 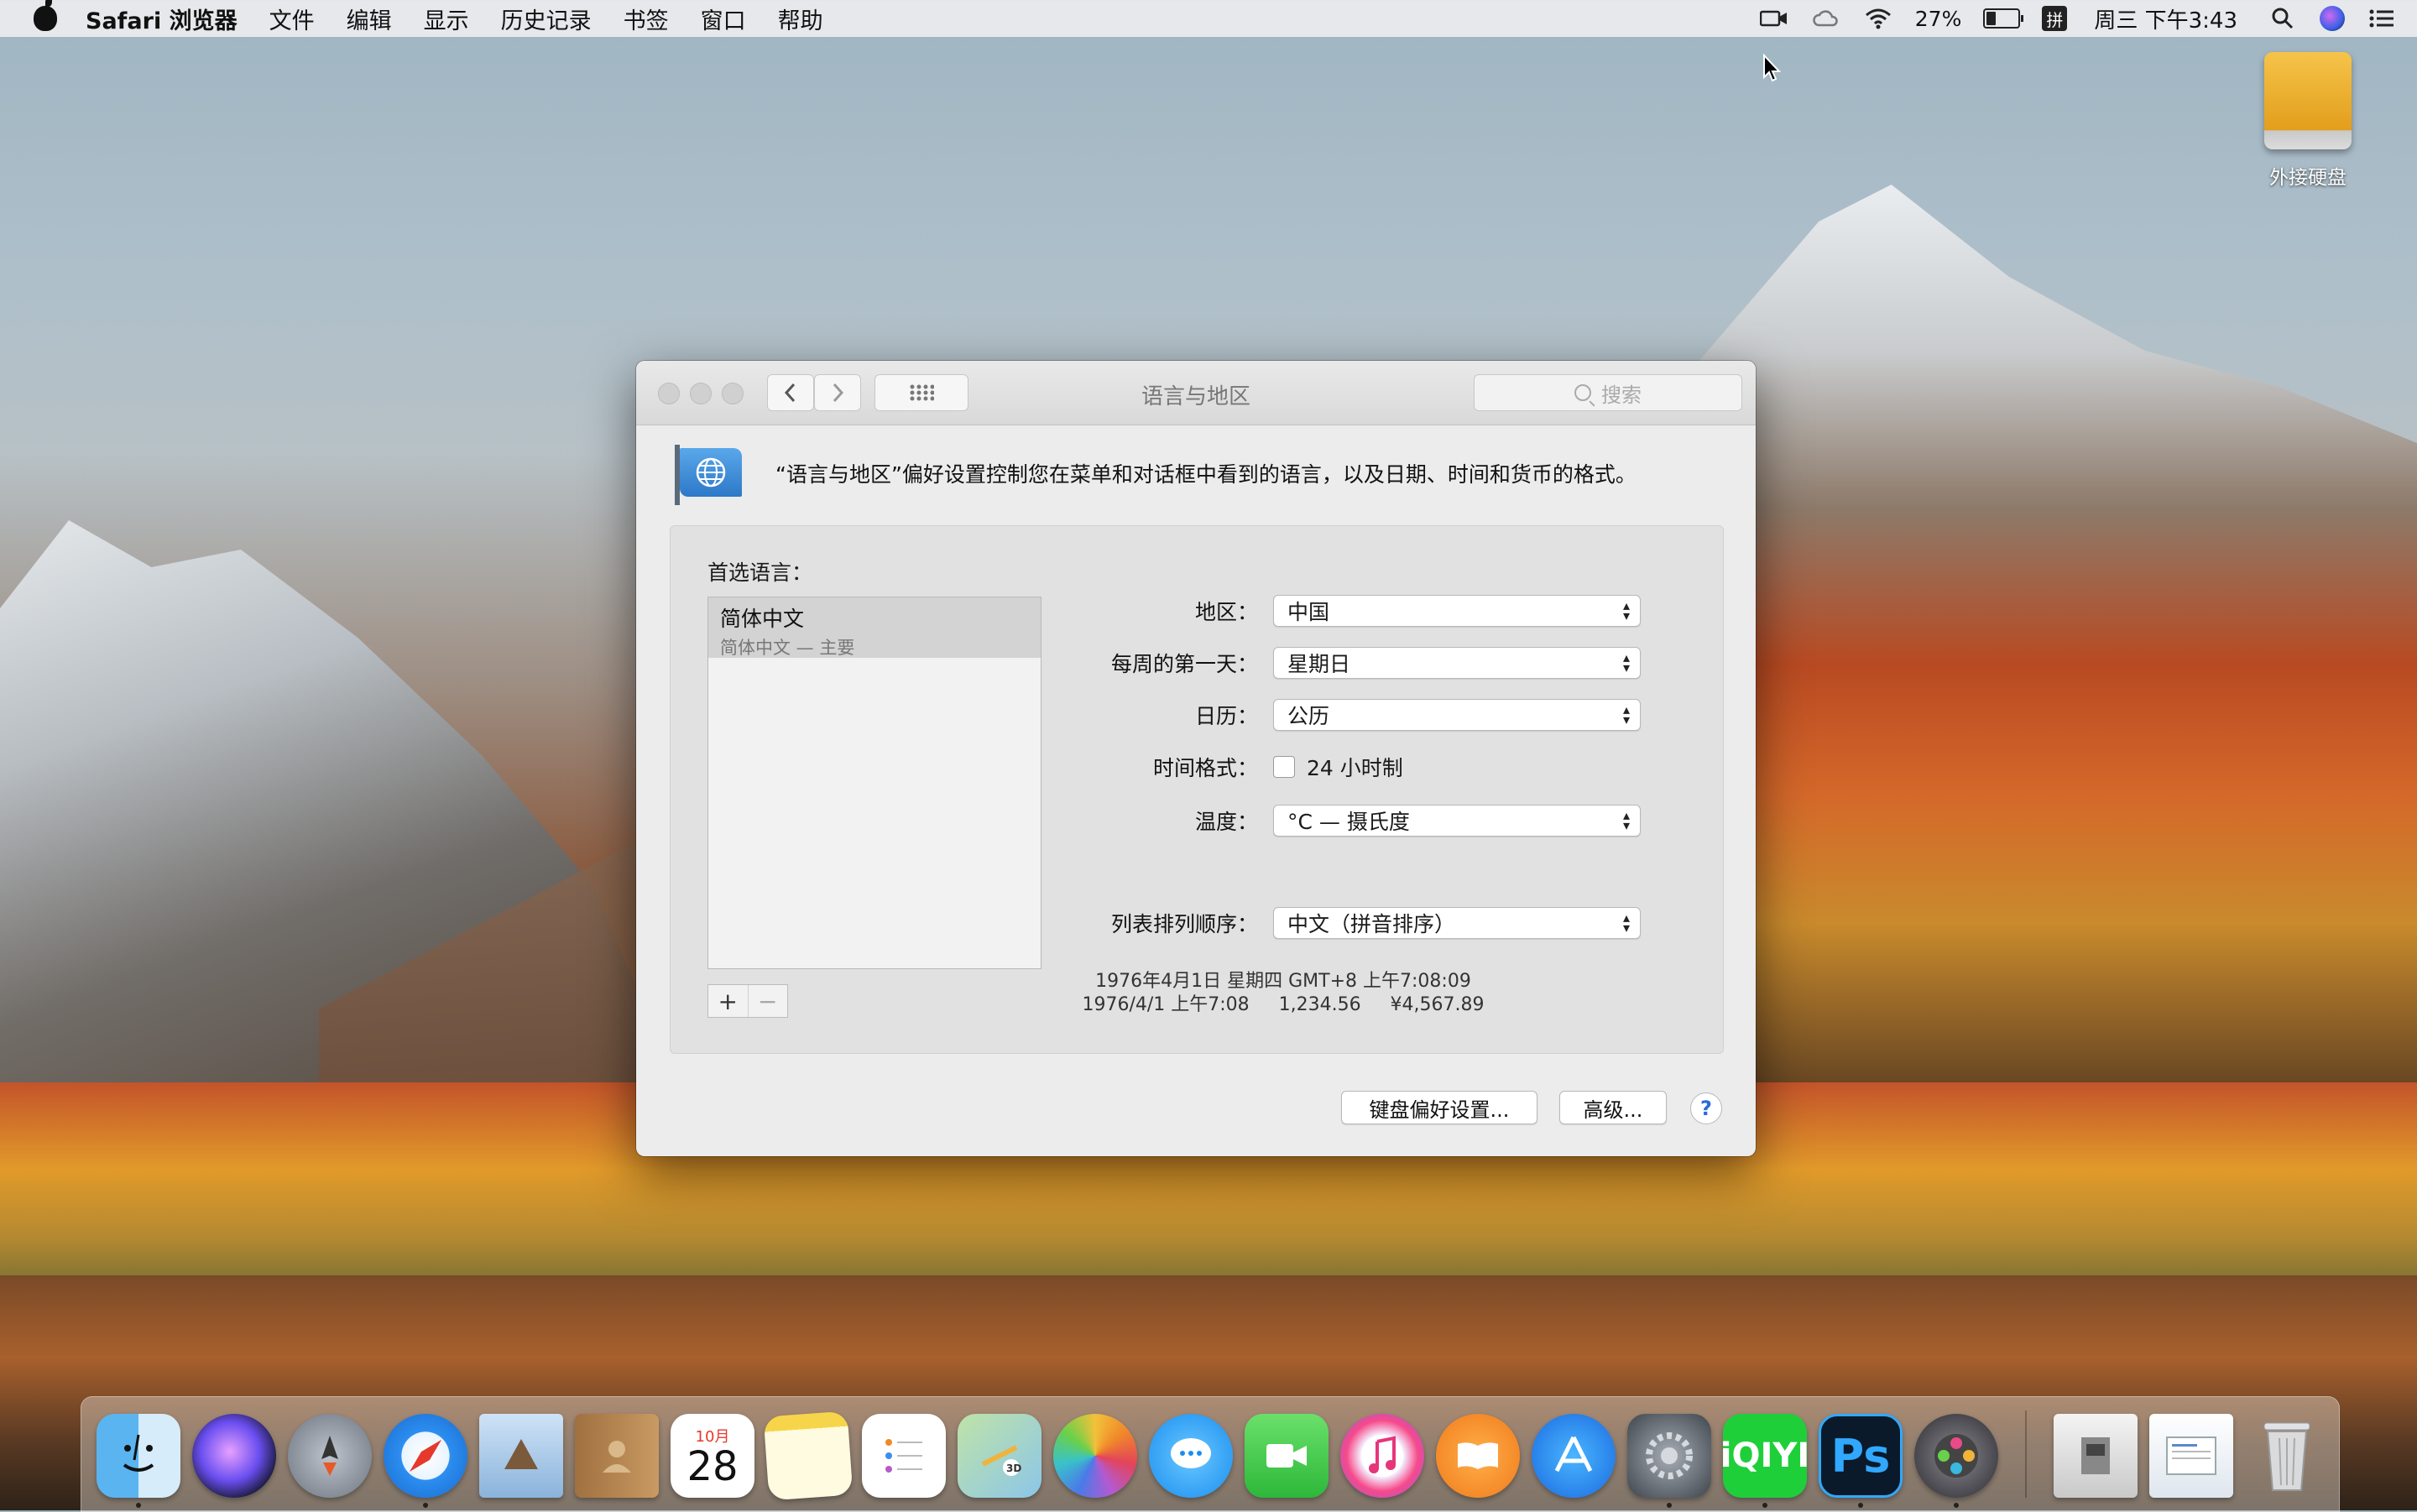 I want to click on calendar-label: 日历：, so click(x=1226, y=716).